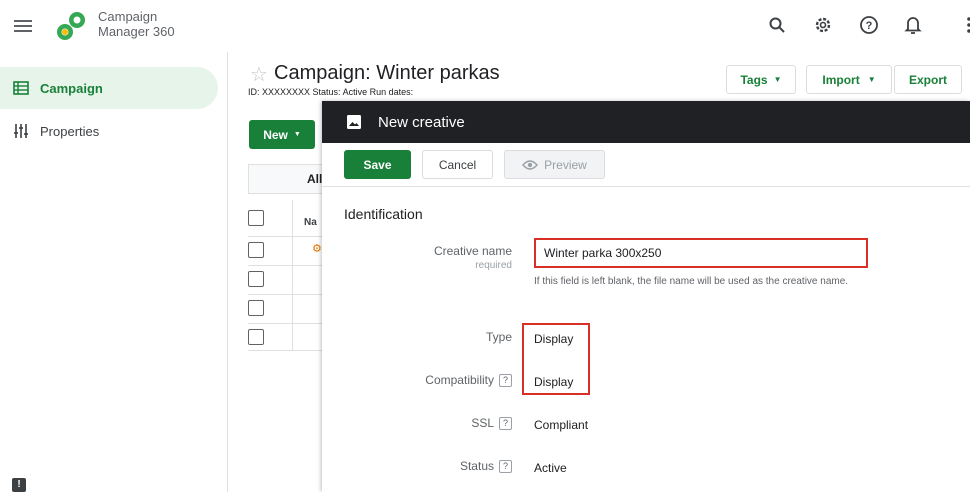 This screenshot has width=970, height=492. What do you see at coordinates (421, 122) in the screenshot?
I see `dialog-title: New creative` at bounding box center [421, 122].